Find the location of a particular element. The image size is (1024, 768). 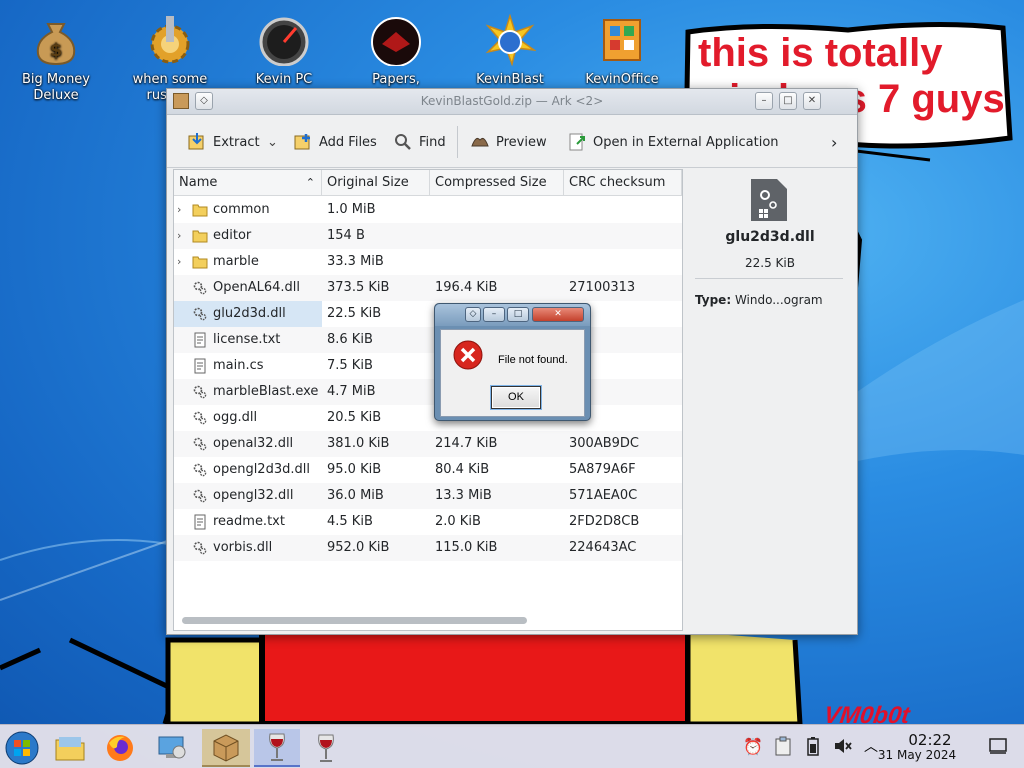

dialog-titlebar: ◇ – □ ✕ is located at coordinates (512, 315).